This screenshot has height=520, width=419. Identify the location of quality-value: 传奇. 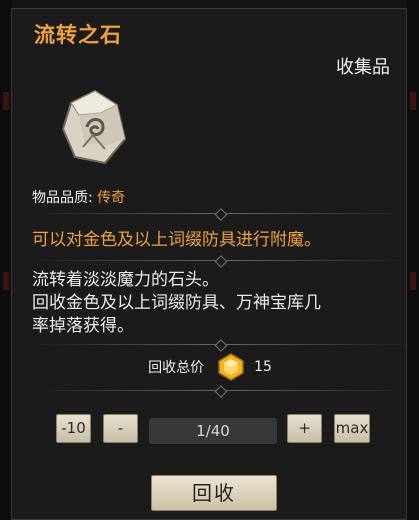
(111, 198).